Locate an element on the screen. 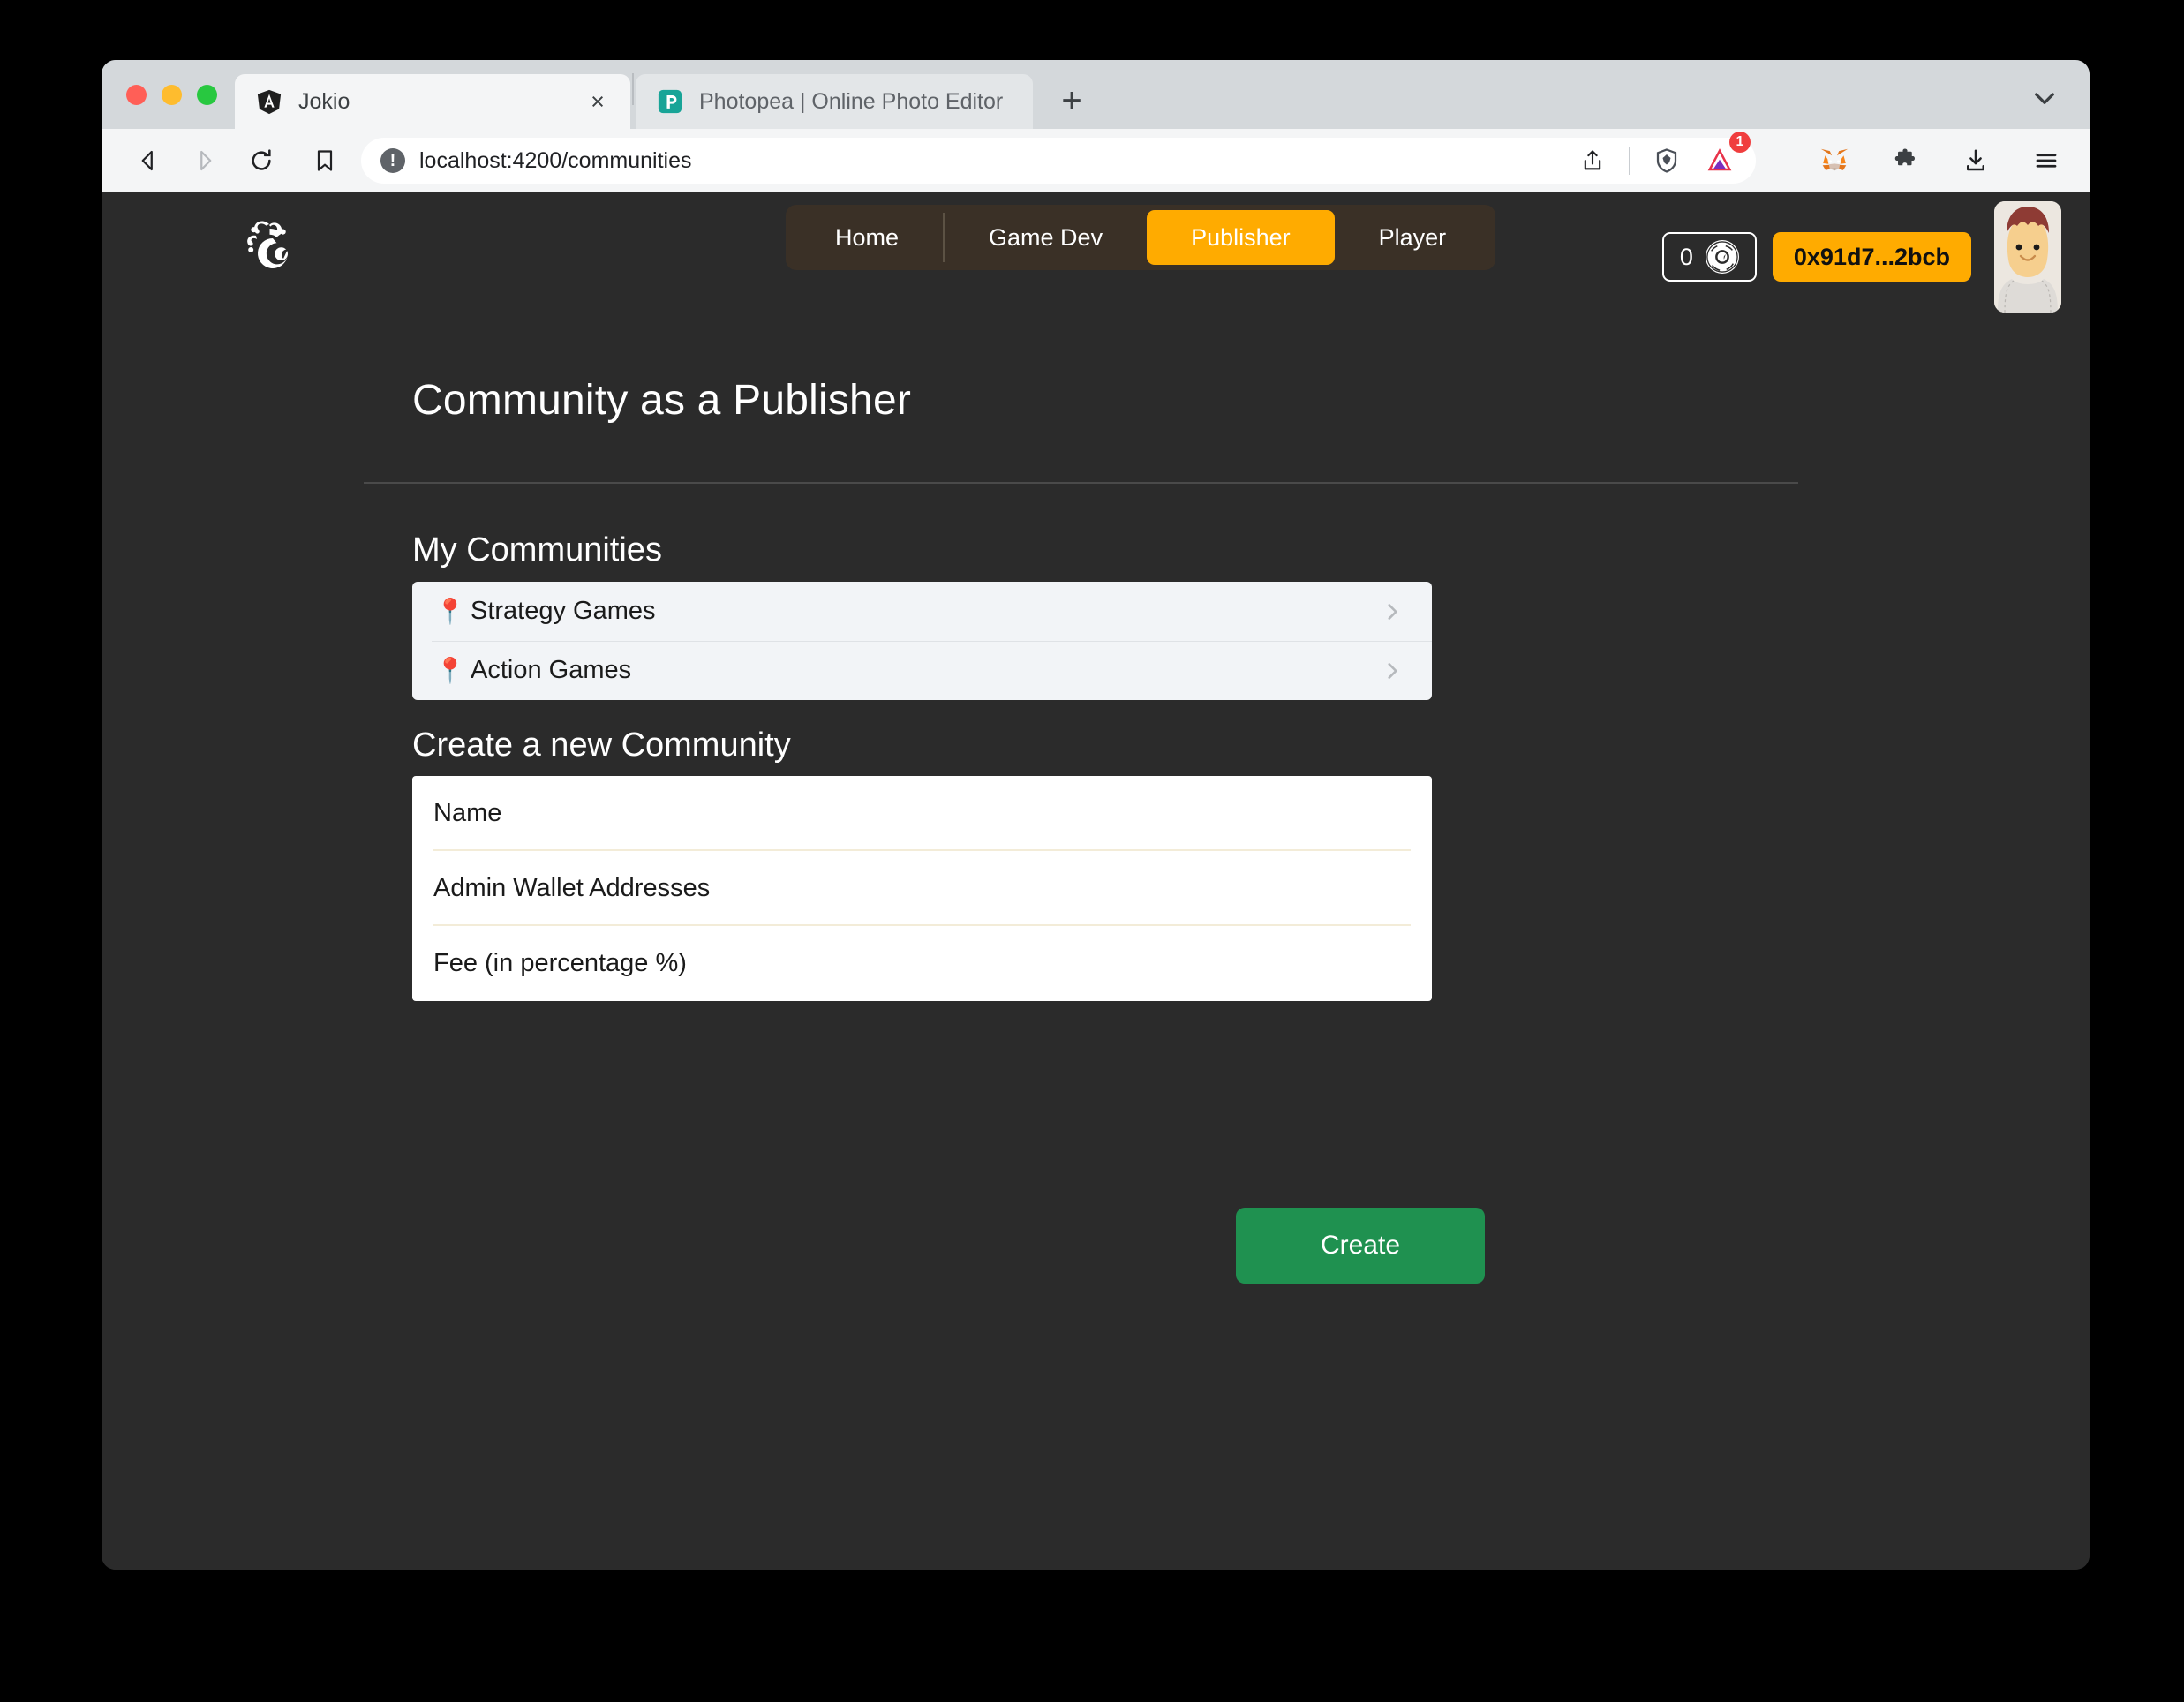 Image resolution: width=2184 pixels, height=1702 pixels. extensions-puzzle-icon is located at coordinates (1905, 161).